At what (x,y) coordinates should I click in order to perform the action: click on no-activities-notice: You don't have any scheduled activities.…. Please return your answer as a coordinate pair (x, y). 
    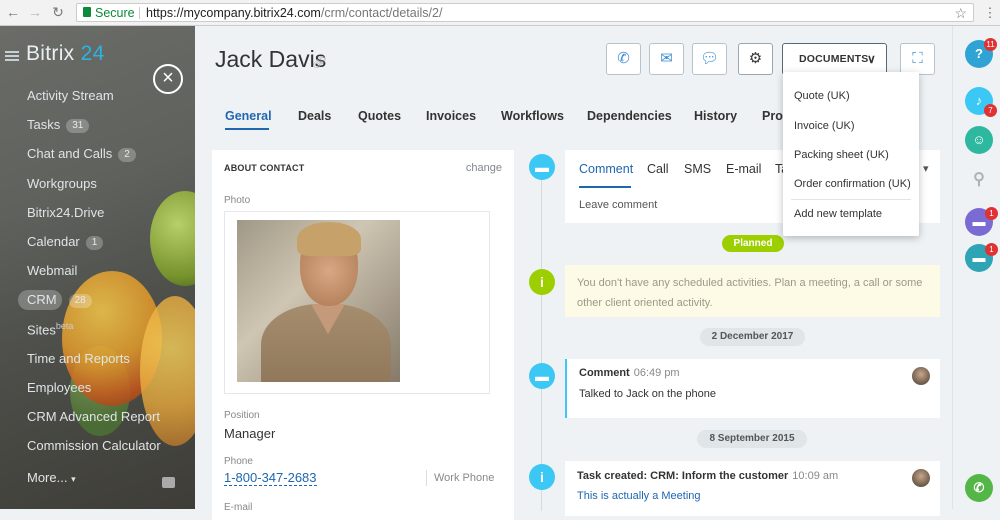
    Looking at the image, I should click on (752, 291).